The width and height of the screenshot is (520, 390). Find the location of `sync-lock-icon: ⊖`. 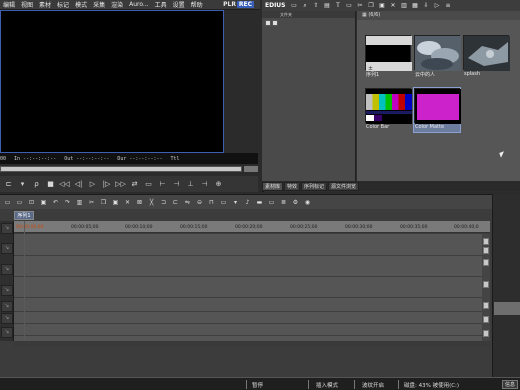

sync-lock-icon: ⊖ is located at coordinates (199, 202).